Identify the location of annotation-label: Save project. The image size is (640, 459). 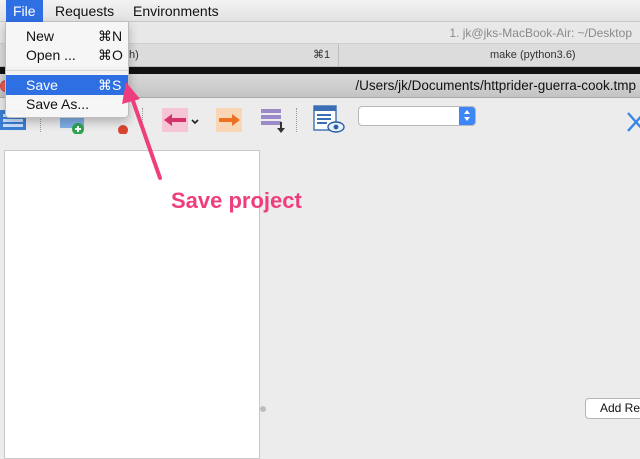
(236, 200).